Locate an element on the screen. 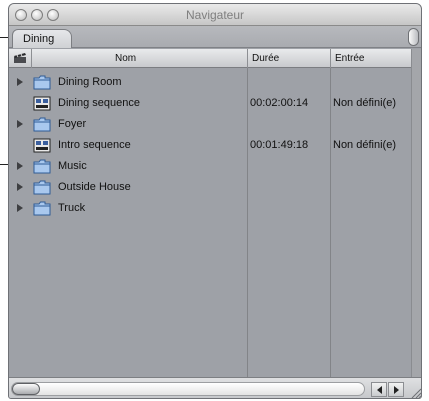 The height and width of the screenshot is (401, 429). list-header: Nom Durée Entrée is located at coordinates (210, 58).